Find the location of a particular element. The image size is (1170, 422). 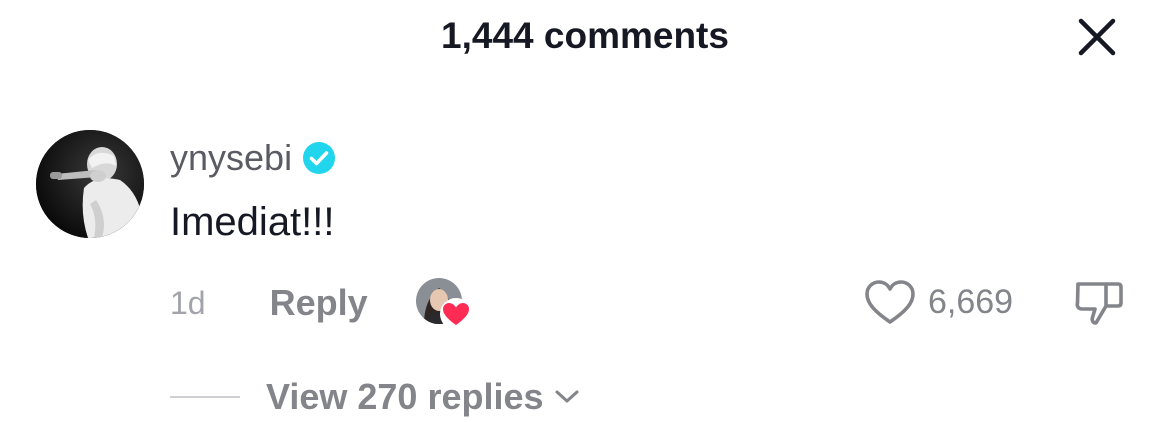

creator-liked-indicator is located at coordinates (443, 304).